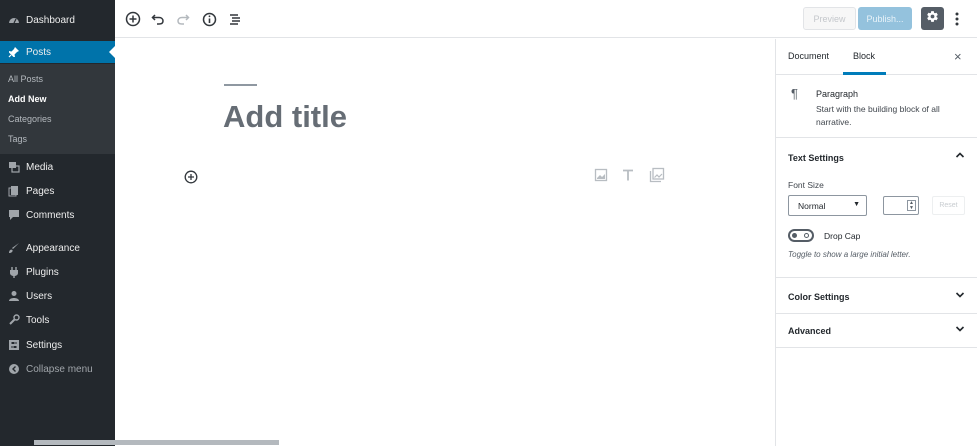 The image size is (977, 446). Describe the element at coordinates (40, 167) in the screenshot. I see `sidebar-item-label: Media` at that location.